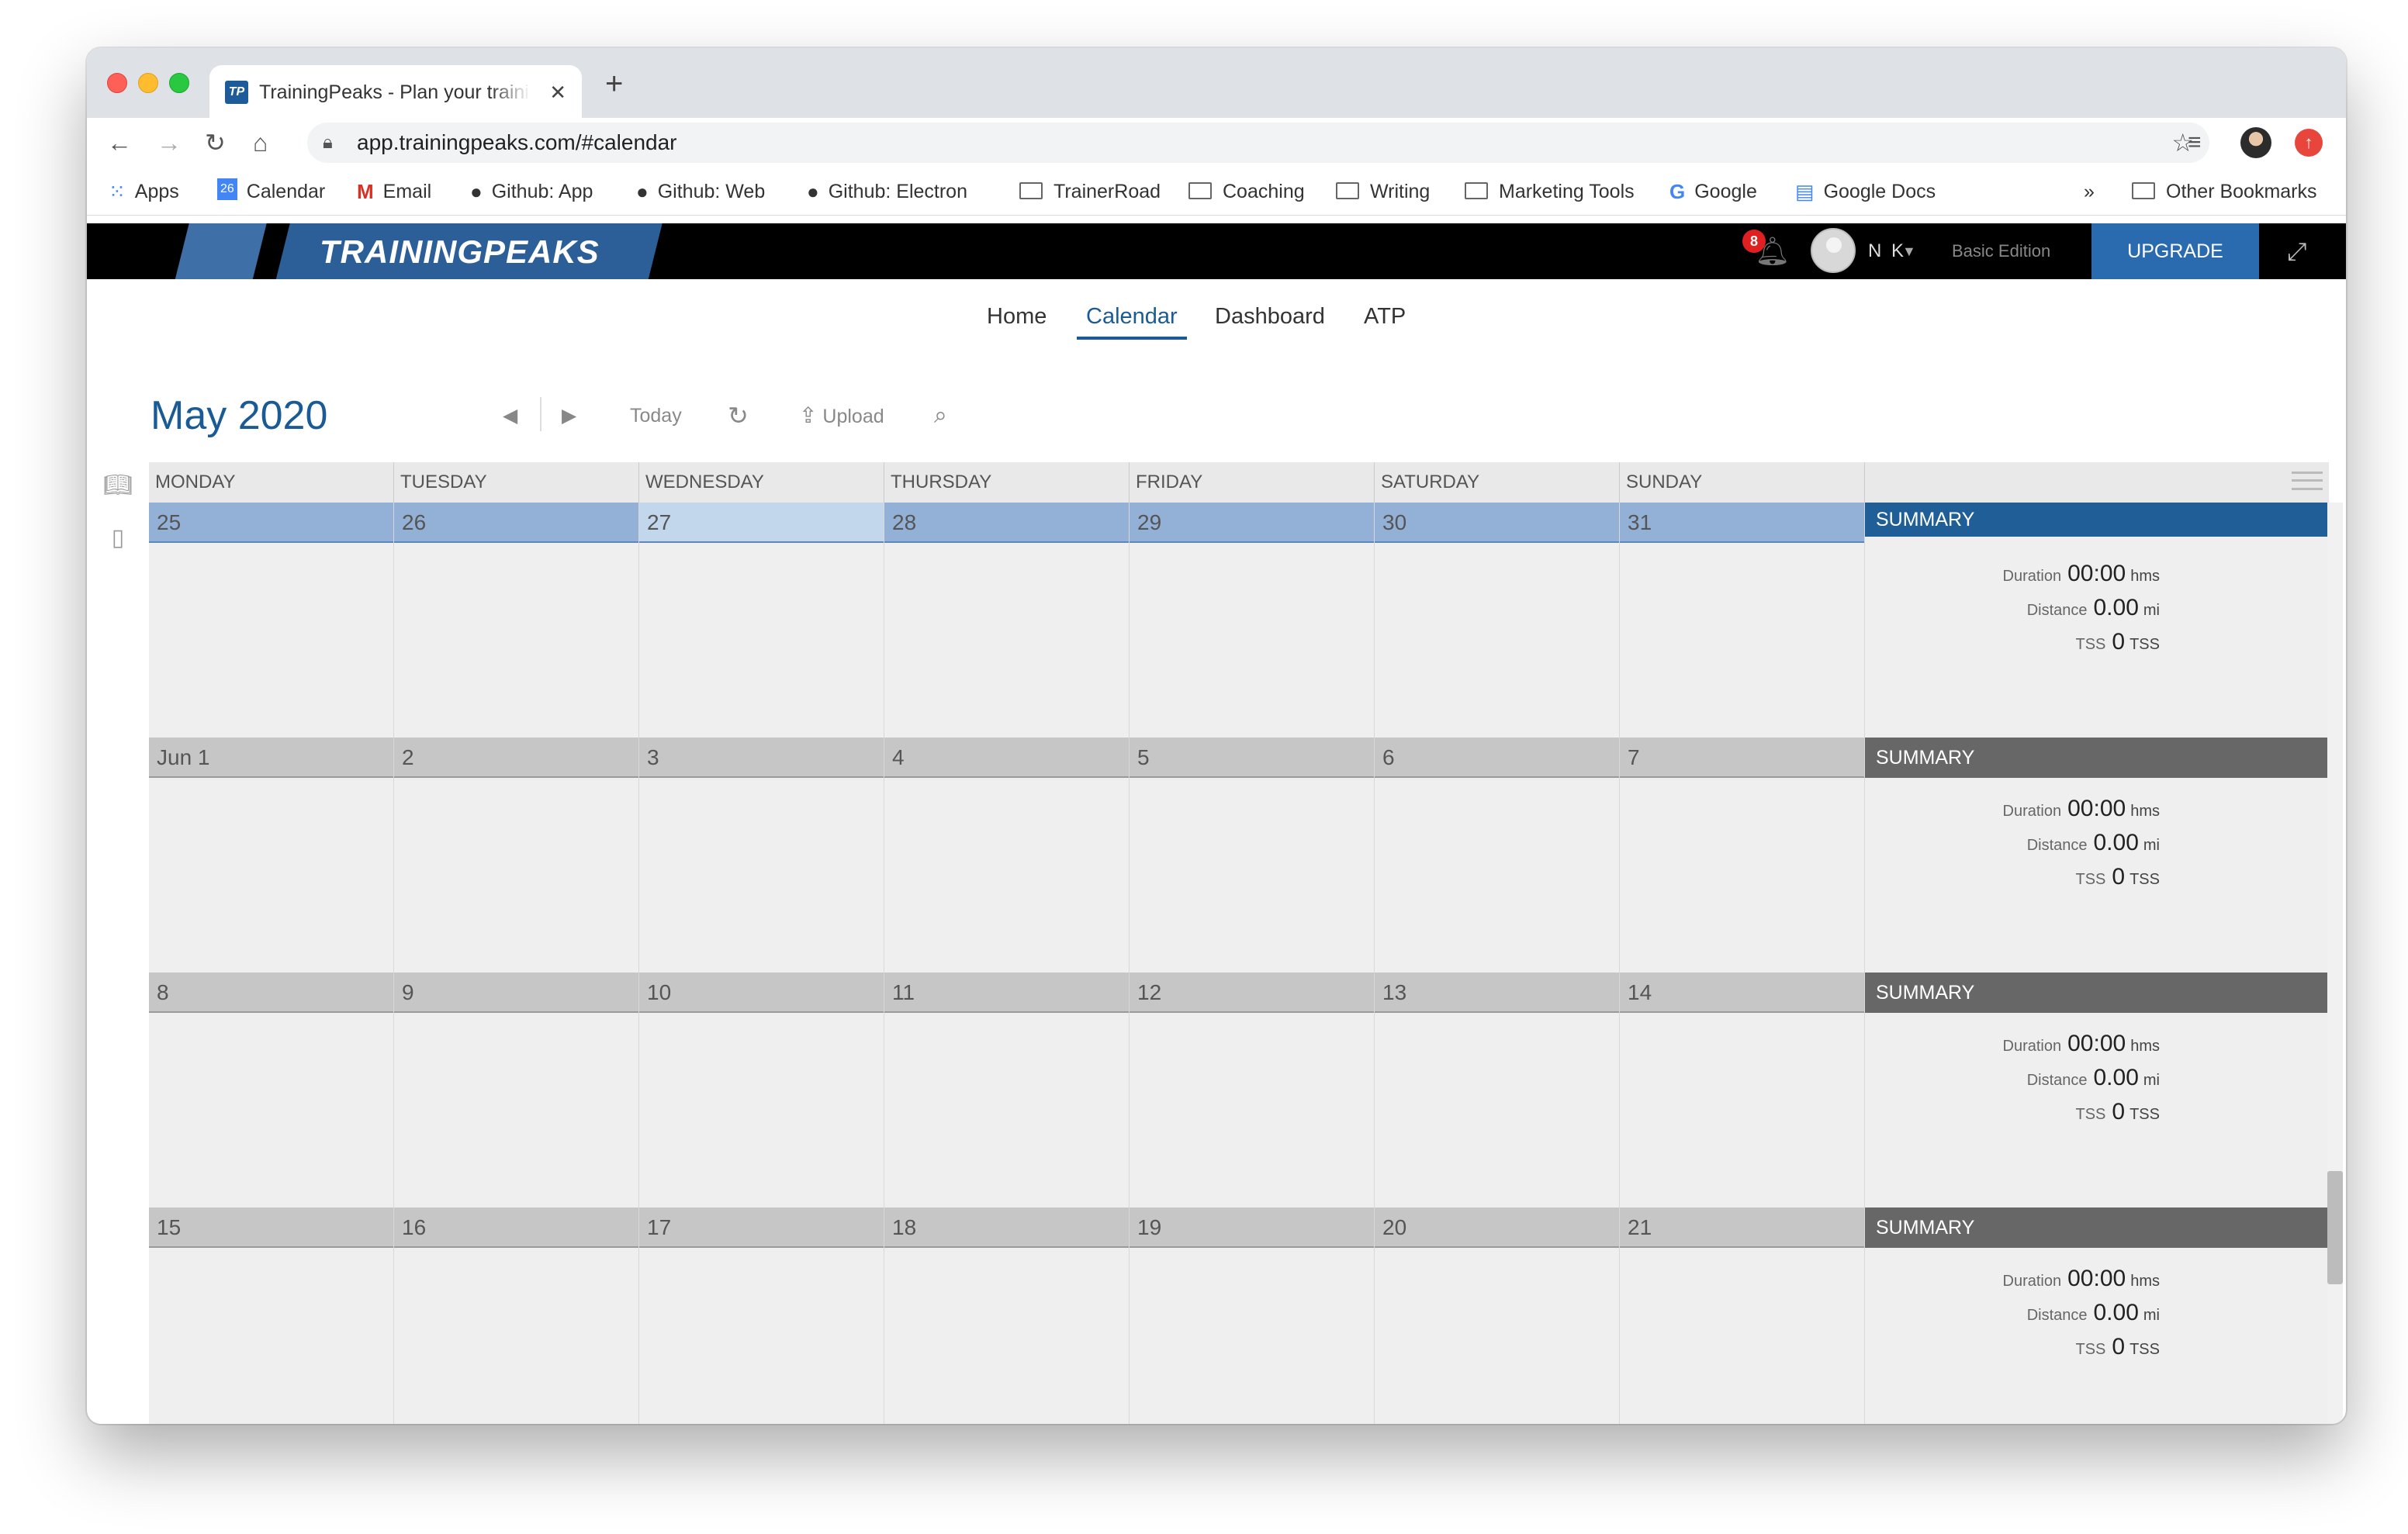 This screenshot has width=2408, height=1534. Describe the element at coordinates (282, 415) in the screenshot. I see `year: 2020` at that location.